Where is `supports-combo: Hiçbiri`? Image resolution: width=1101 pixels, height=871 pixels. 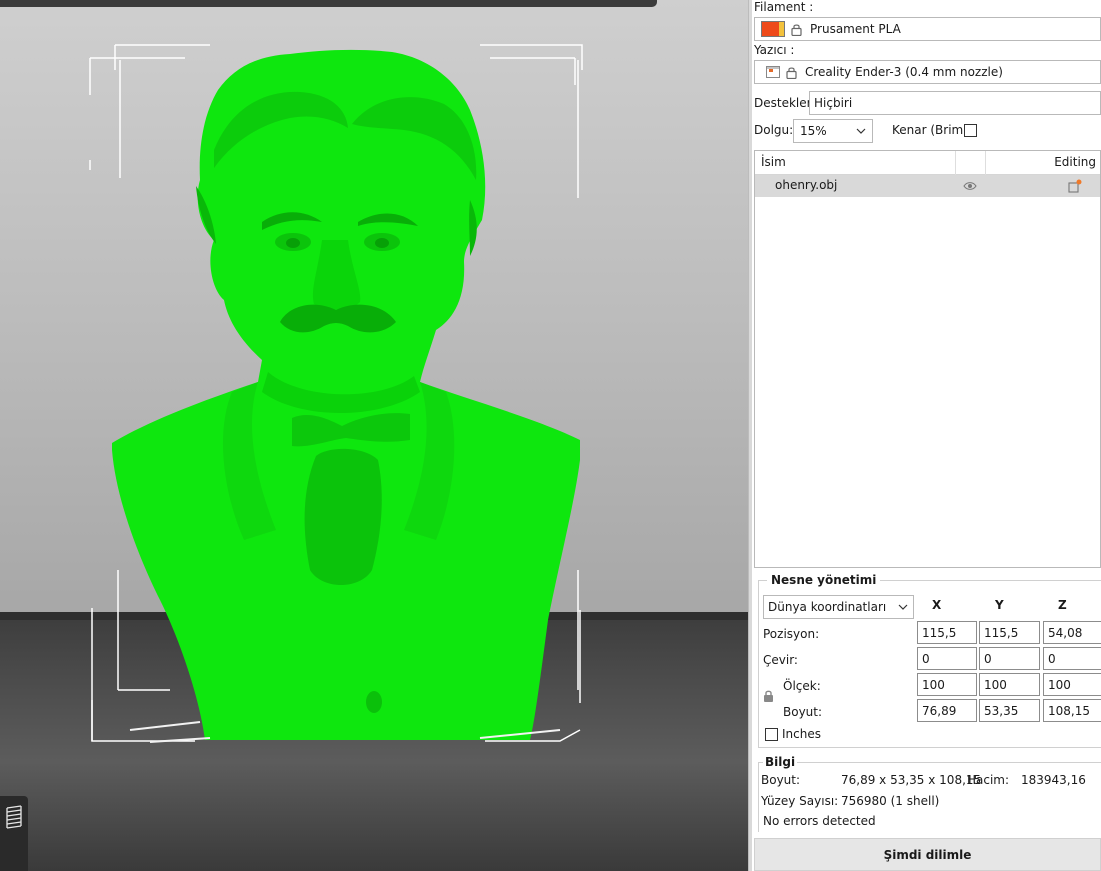 supports-combo: Hiçbiri is located at coordinates (955, 103).